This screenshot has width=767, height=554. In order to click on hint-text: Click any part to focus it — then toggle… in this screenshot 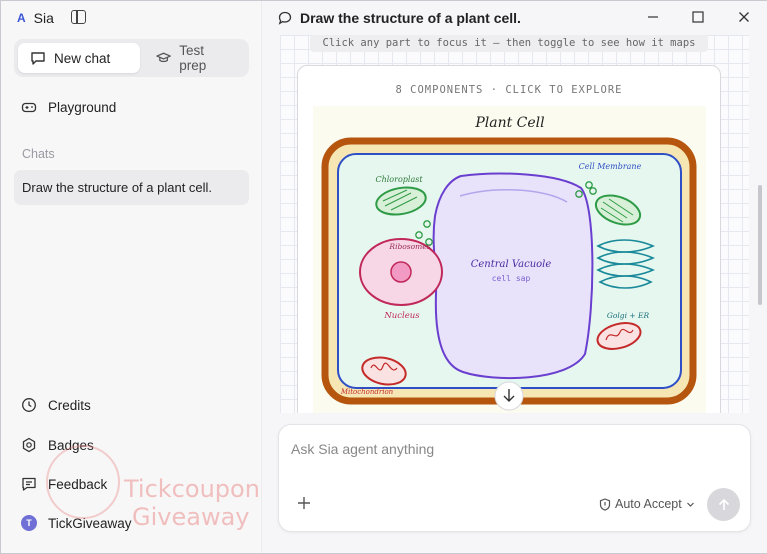, I will do `click(509, 43)`.